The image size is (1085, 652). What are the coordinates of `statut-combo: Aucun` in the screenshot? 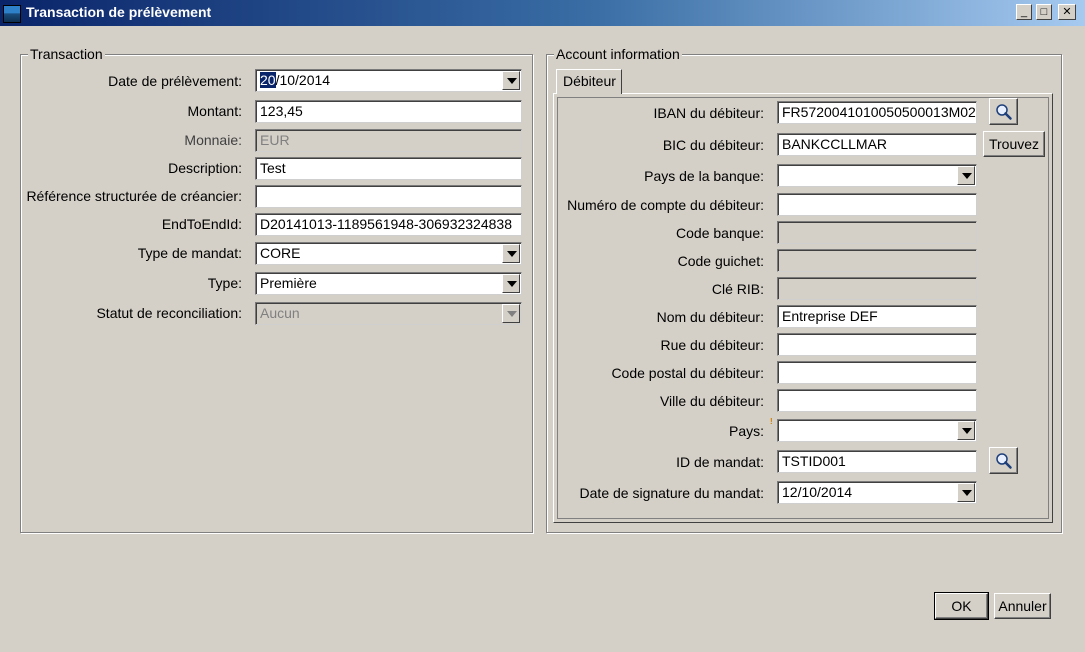 It's located at (388, 313).